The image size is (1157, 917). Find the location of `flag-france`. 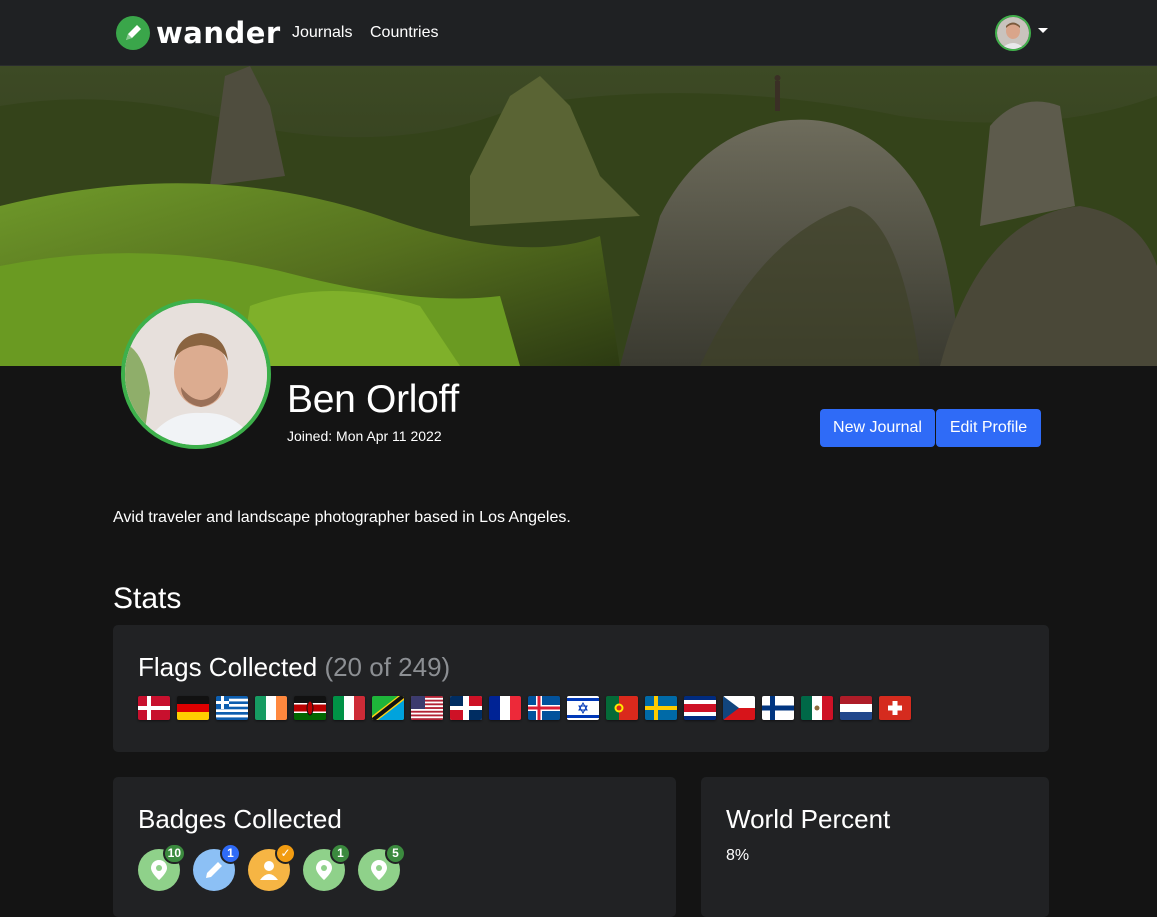

flag-france is located at coordinates (505, 708).